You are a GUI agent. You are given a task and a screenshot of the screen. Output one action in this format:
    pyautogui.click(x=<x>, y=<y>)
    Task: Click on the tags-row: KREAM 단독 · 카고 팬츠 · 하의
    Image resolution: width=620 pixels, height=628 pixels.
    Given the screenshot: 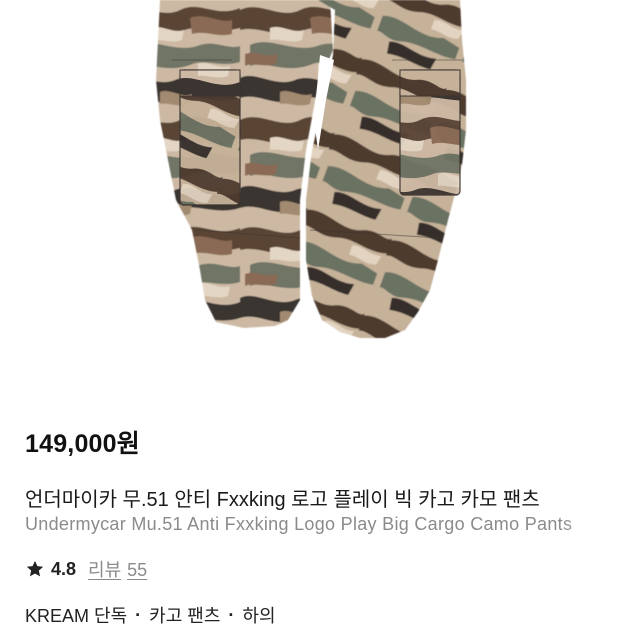 What is the action you would take?
    pyautogui.click(x=150, y=615)
    